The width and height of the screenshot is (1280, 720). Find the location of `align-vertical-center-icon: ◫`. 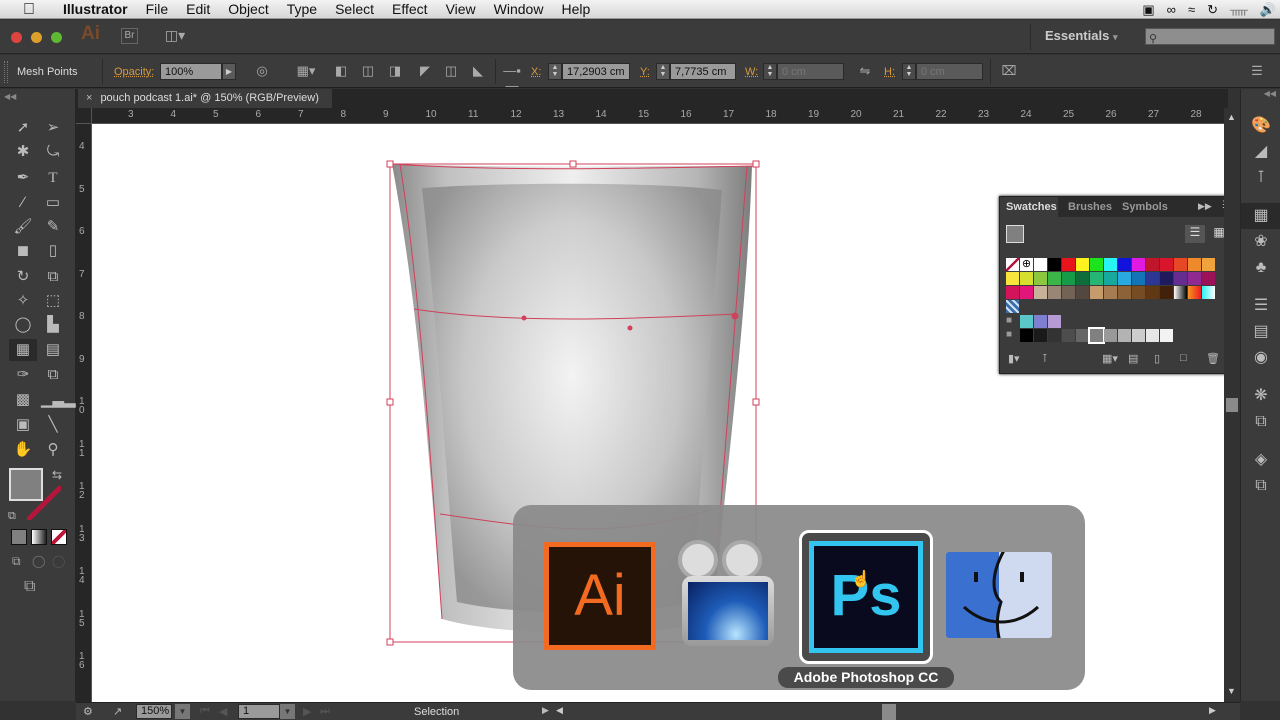

align-vertical-center-icon: ◫ is located at coordinates (451, 71).